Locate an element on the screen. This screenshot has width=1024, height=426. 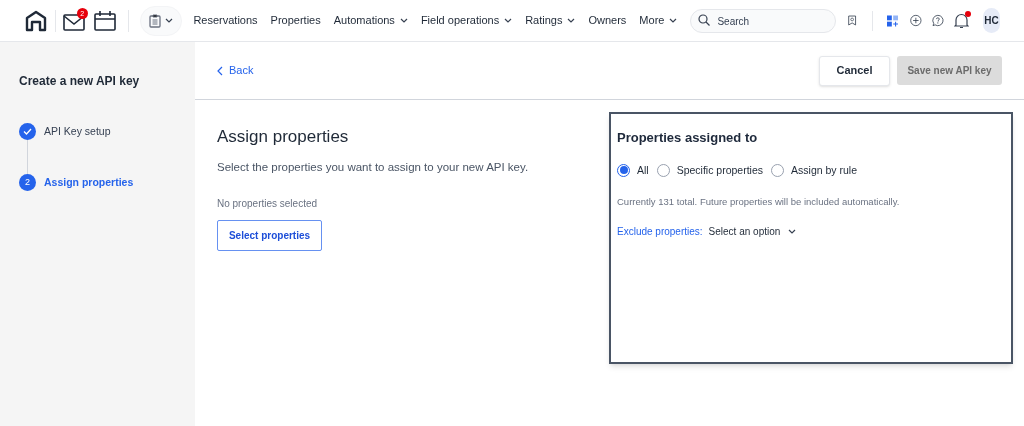
step-label: API Key setup is located at coordinates (77, 131).